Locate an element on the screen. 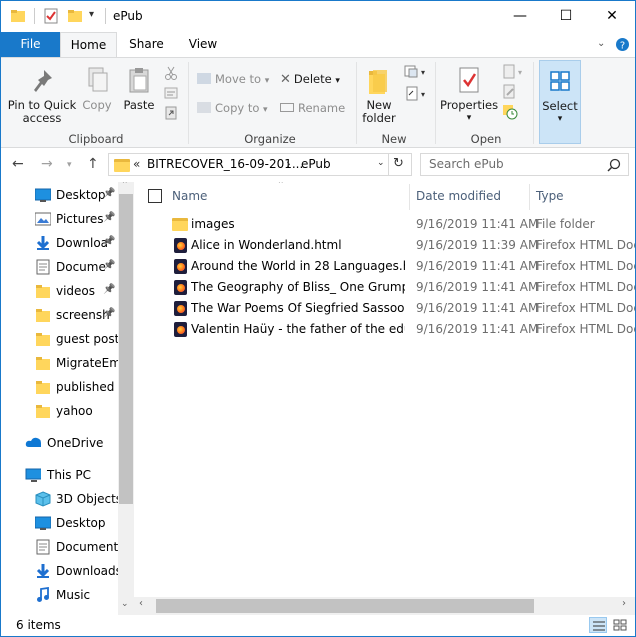  address-bar: « BITRECOVER_16-09-201... › ePub ⌄ ↻ is located at coordinates (260, 164).